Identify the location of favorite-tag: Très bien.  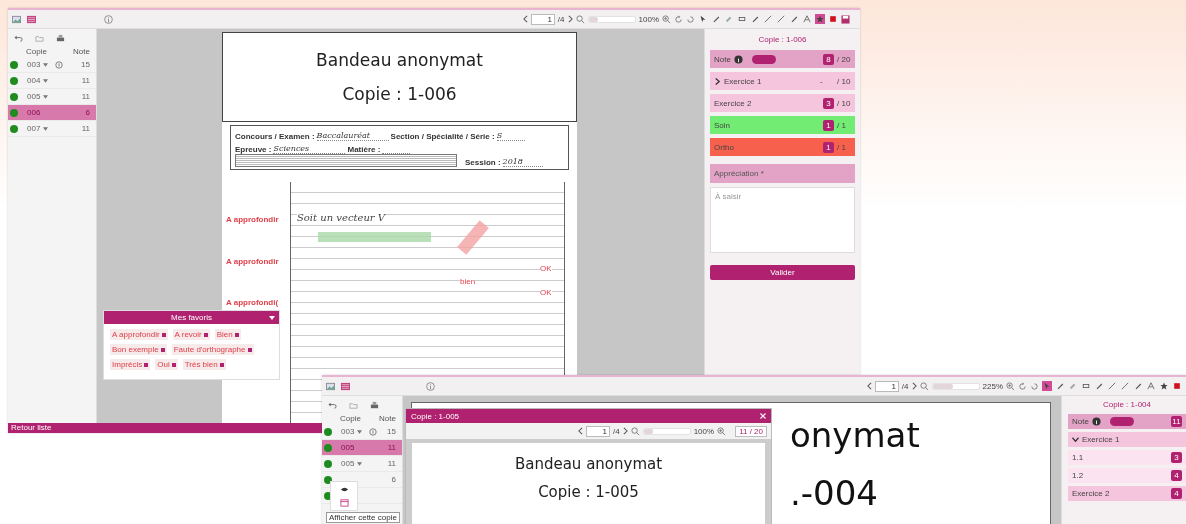
(204, 364).